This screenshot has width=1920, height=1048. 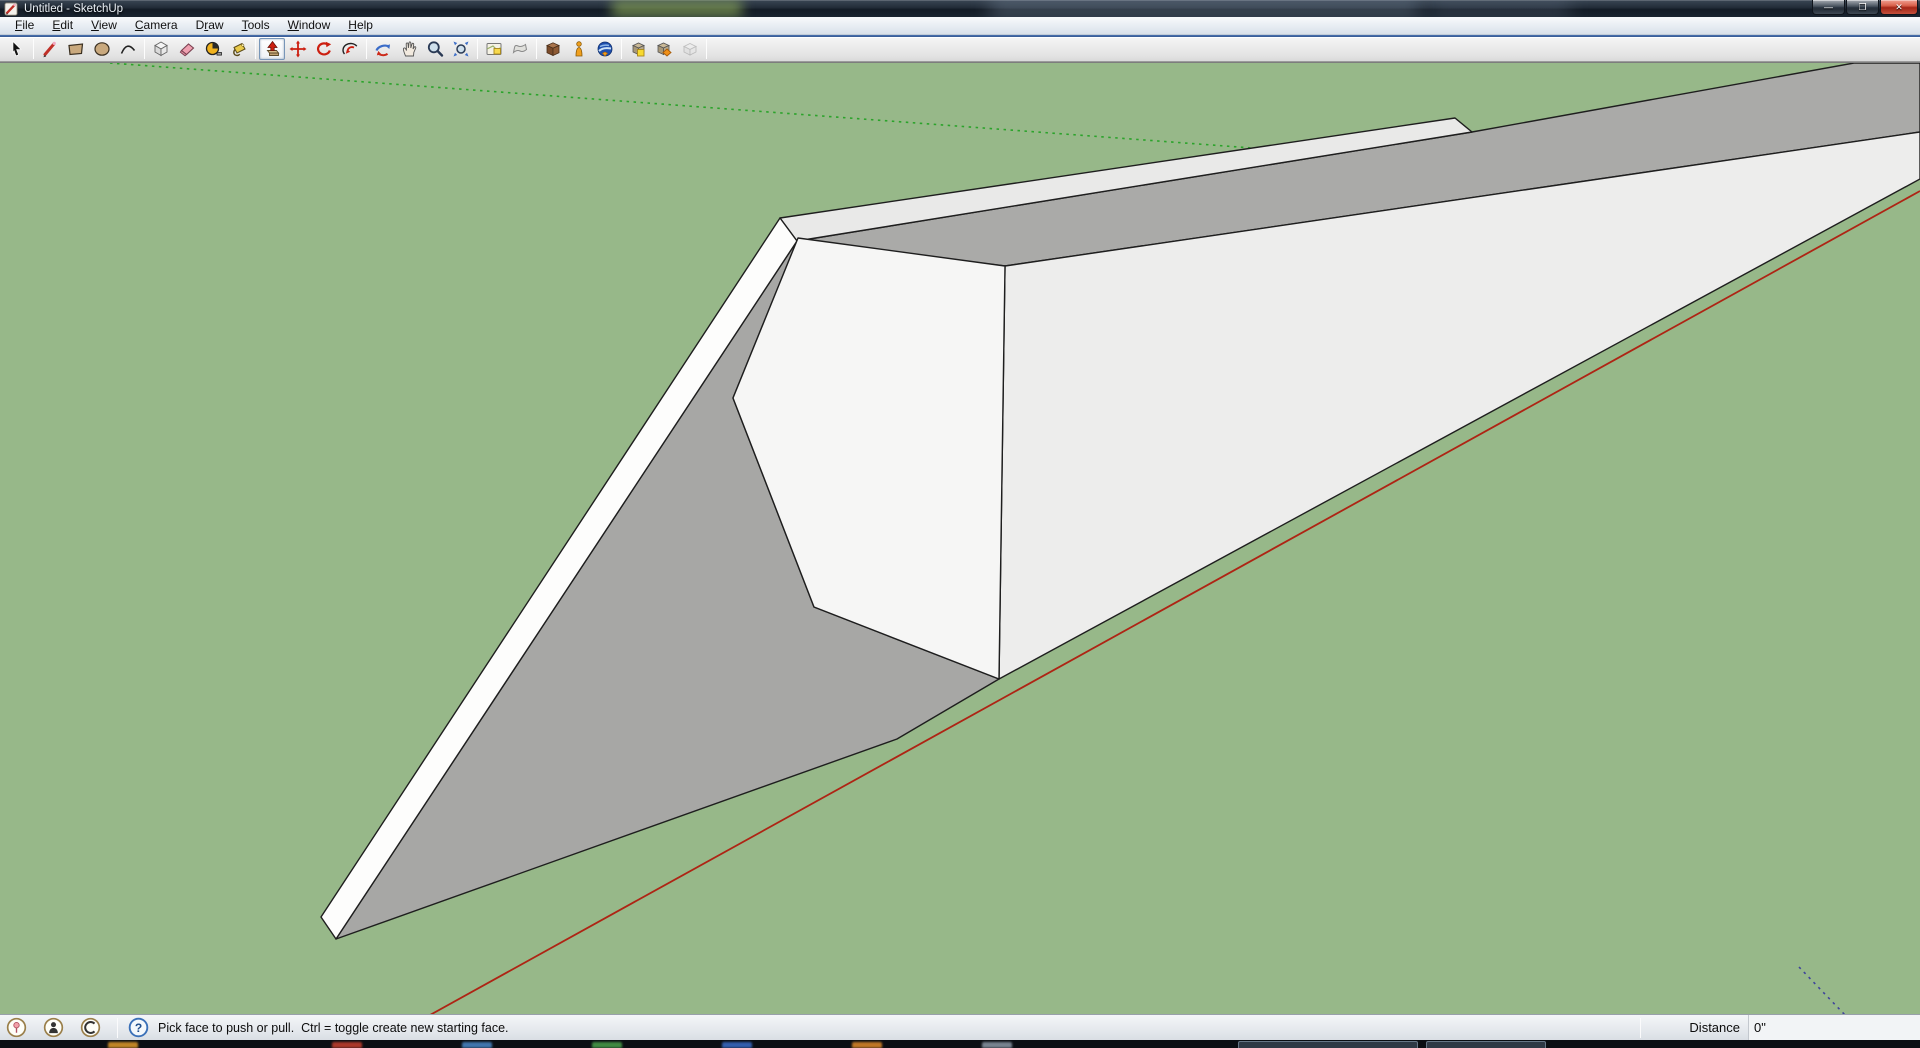 I want to click on credit-attribution-status-icon, so click(x=53, y=1027).